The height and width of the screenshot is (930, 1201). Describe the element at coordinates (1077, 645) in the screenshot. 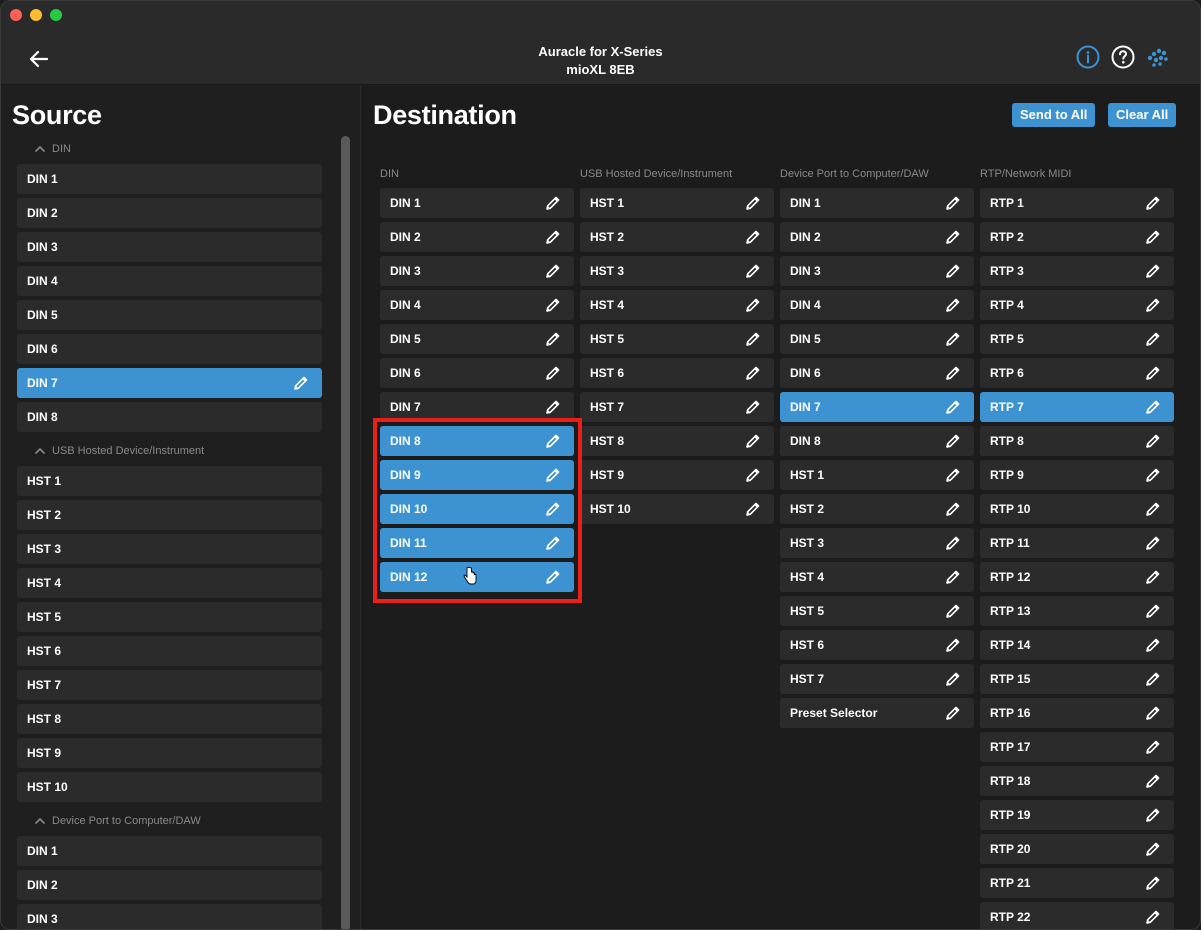

I see `destination-item-rtp-14: RTP 14` at that location.